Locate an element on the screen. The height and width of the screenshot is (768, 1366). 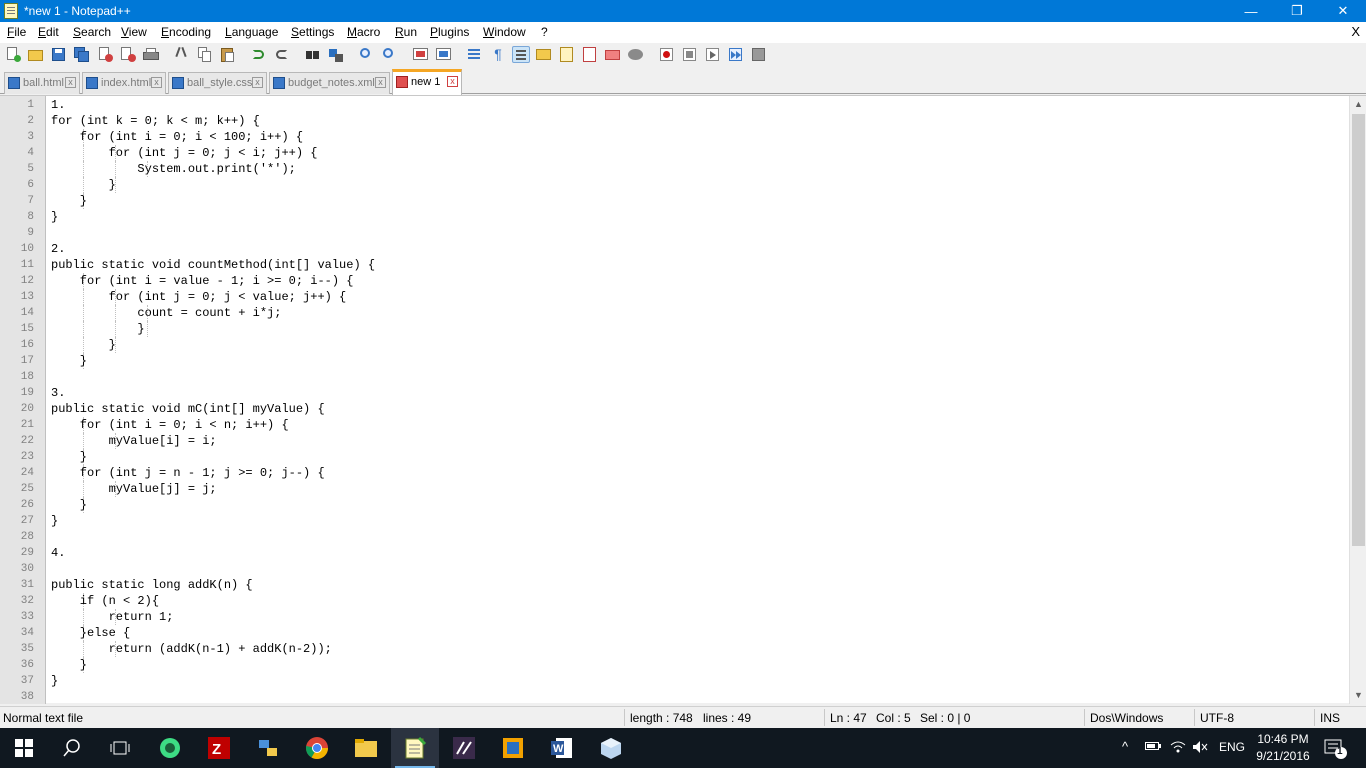
code-text: if (n < 2){ is located at coordinates (105, 601).